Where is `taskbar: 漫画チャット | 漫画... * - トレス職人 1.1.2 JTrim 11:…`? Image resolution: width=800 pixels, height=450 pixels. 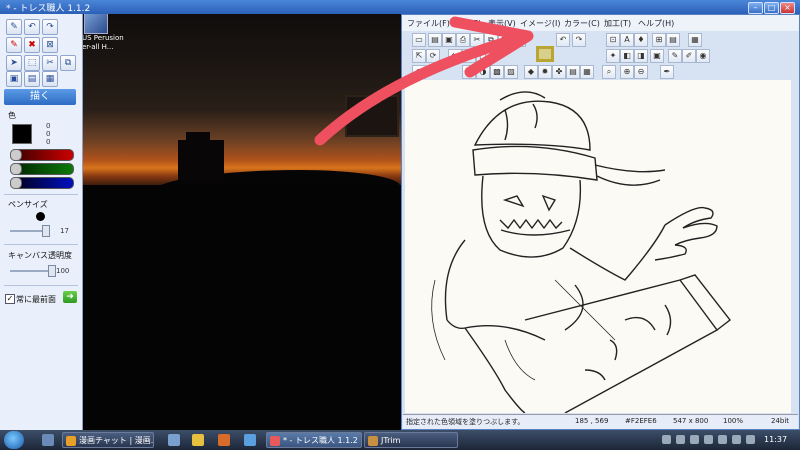 taskbar: 漫画チャット | 漫画... * - トレス職人 1.1.2 JTrim 11:… is located at coordinates (400, 440).